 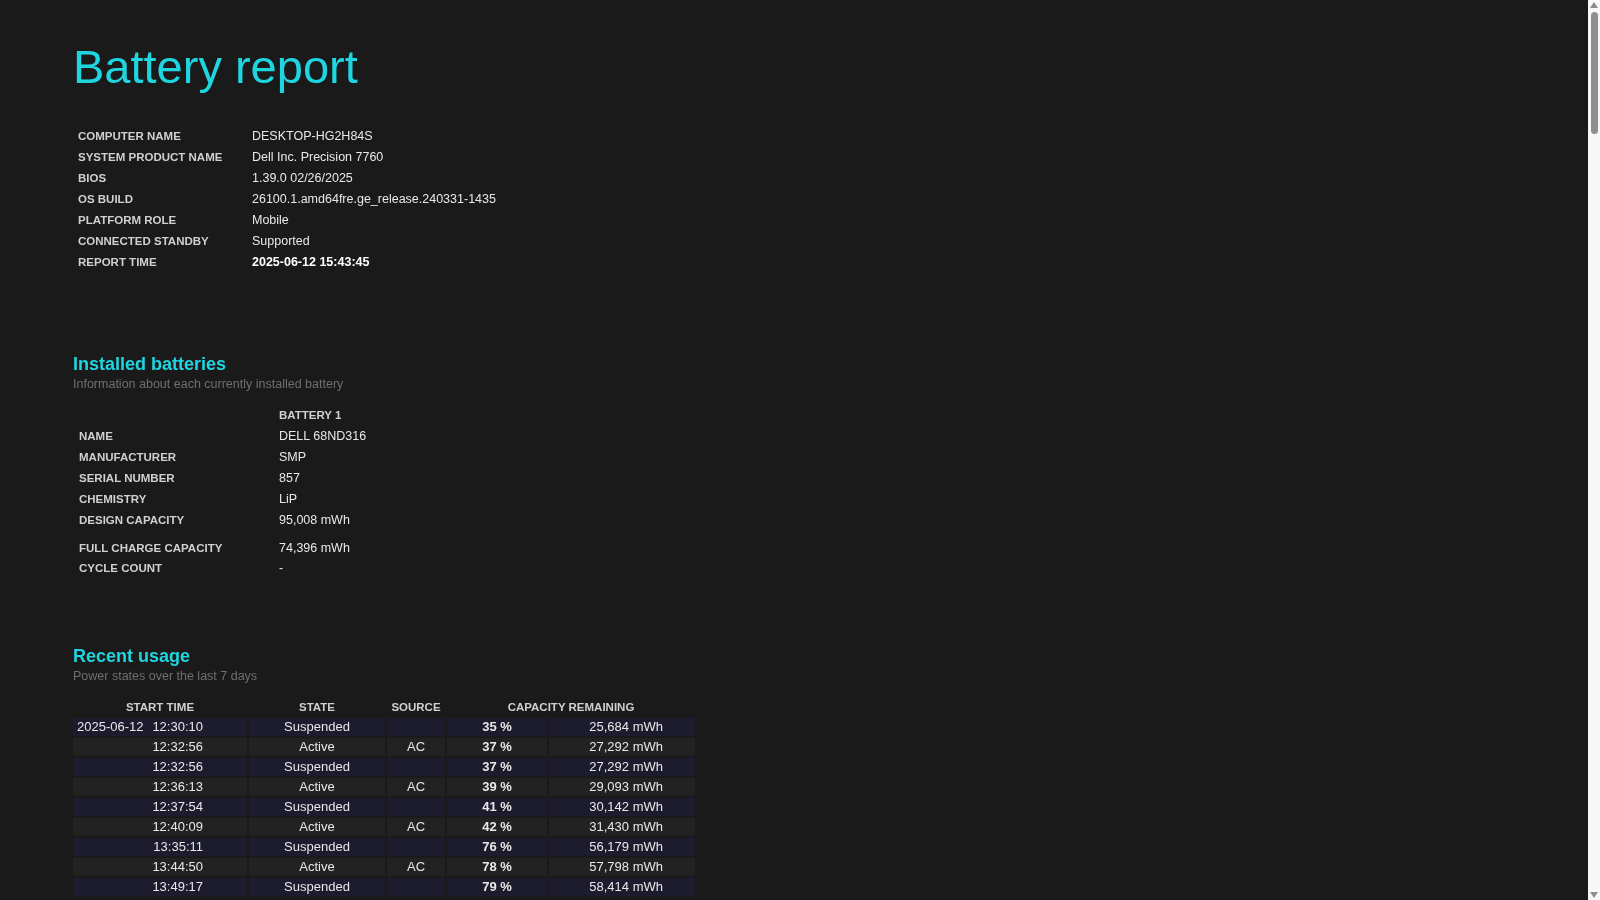 I want to click on scroll-down-icon, so click(x=1594, y=895).